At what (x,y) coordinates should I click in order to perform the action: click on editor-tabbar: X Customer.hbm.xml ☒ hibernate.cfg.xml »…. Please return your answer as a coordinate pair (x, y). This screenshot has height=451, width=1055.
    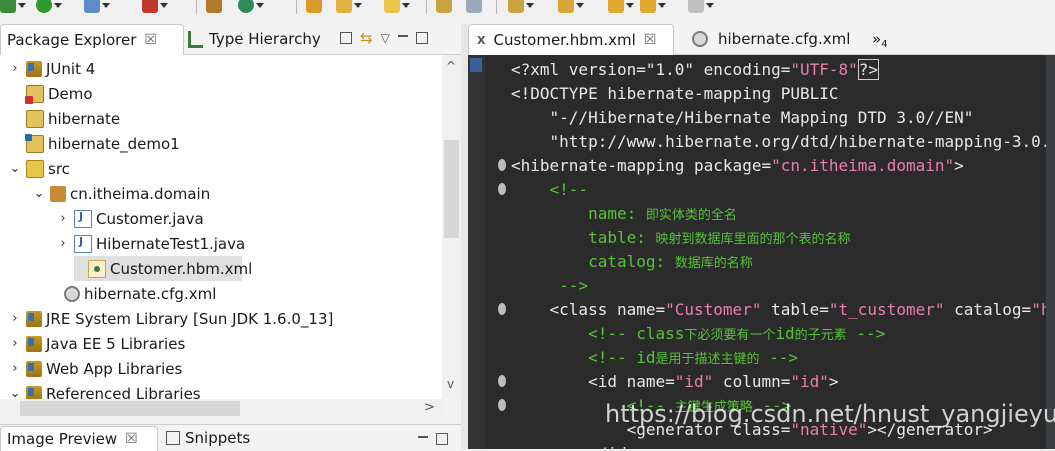
    Looking at the image, I should click on (761, 39).